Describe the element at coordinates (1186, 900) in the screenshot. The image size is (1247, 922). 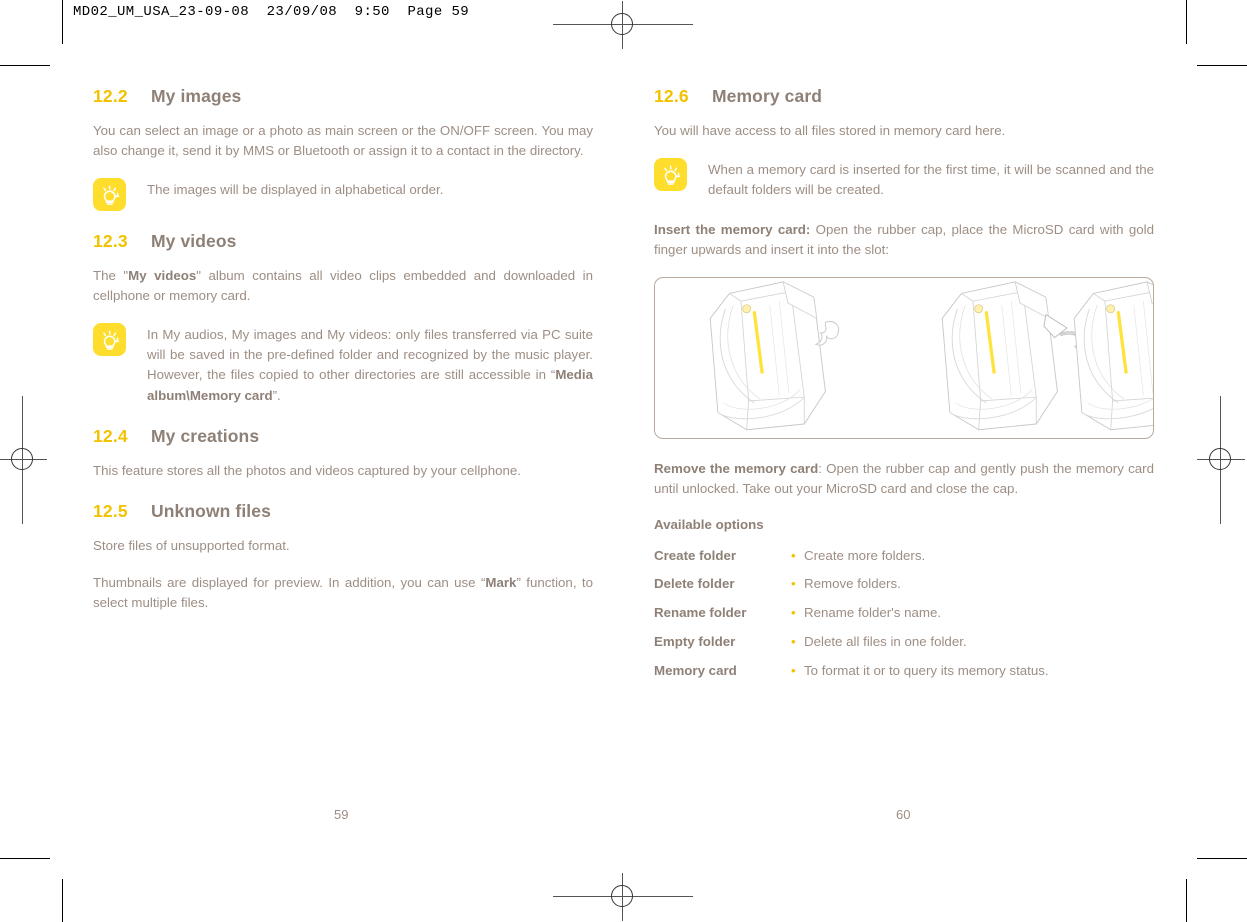
I see `crop-mark-bottom-right-vertical` at that location.